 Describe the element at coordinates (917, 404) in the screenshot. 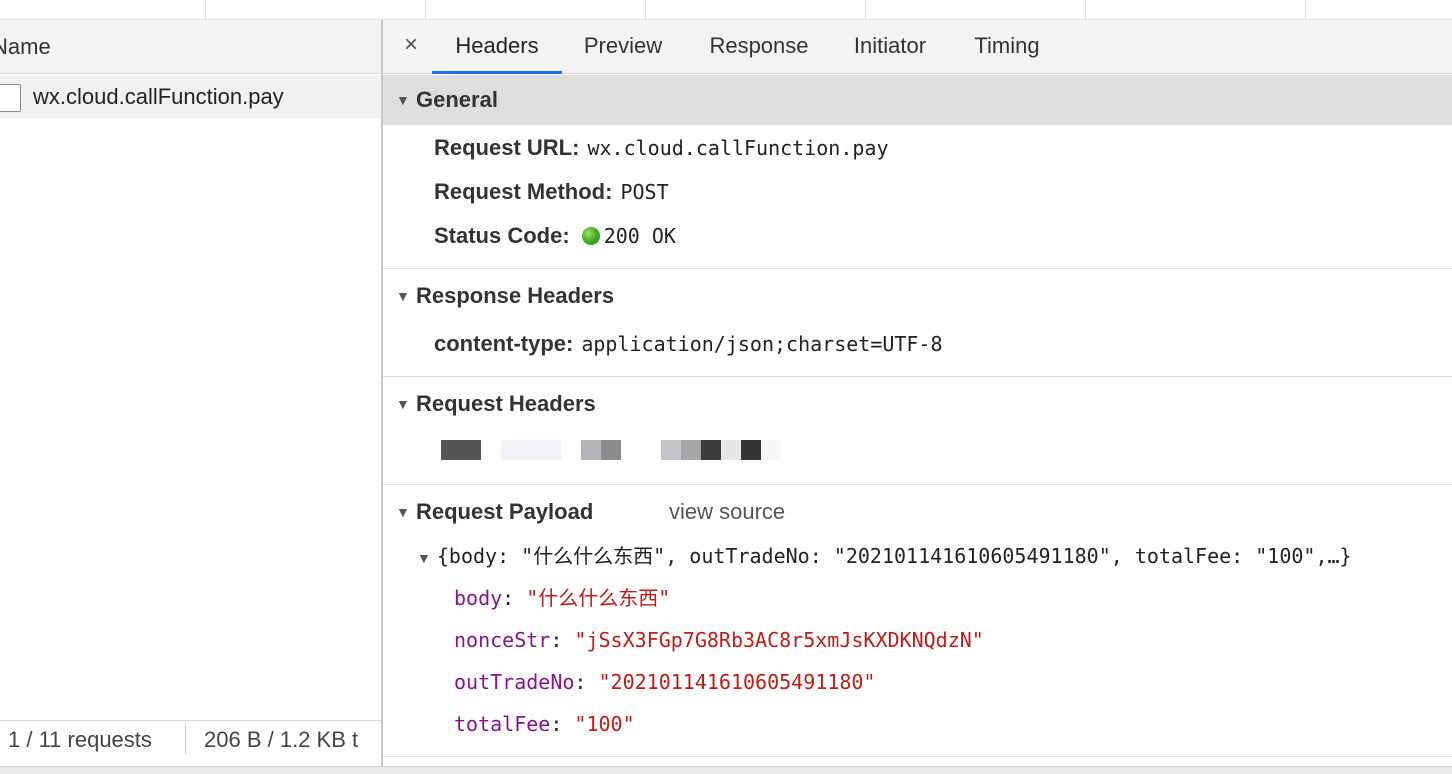

I see `request-headers-section-header: ▼ Request Headers` at that location.